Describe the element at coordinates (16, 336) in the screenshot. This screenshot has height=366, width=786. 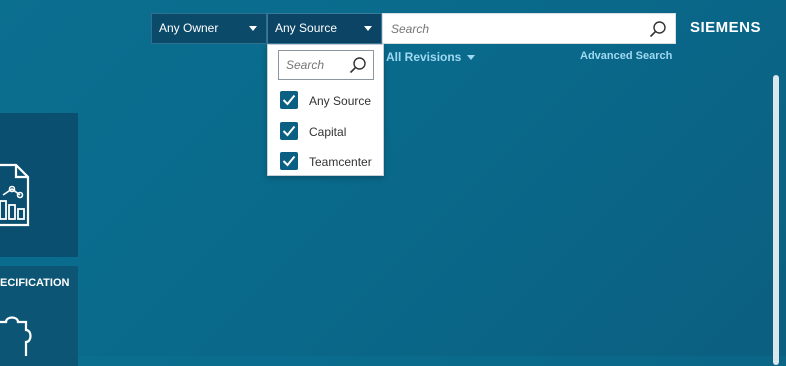
I see `puzzle-icon` at that location.